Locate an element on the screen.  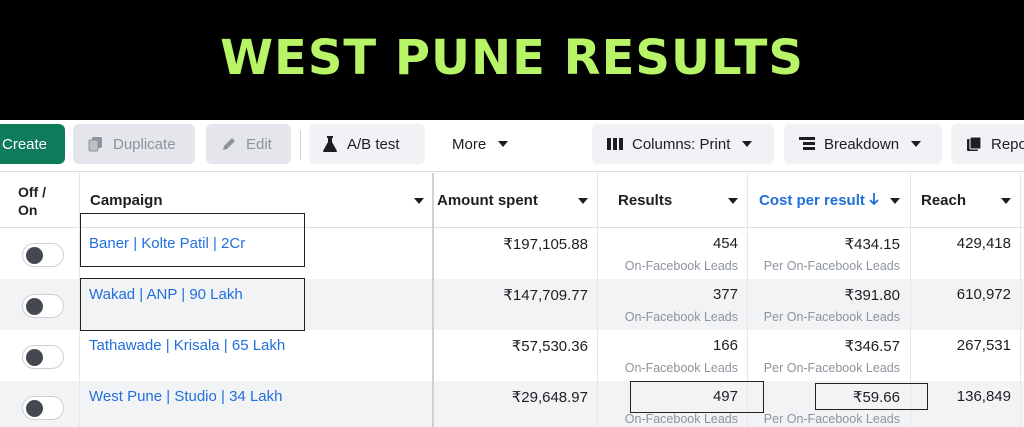
more-button: More is located at coordinates (484, 144).